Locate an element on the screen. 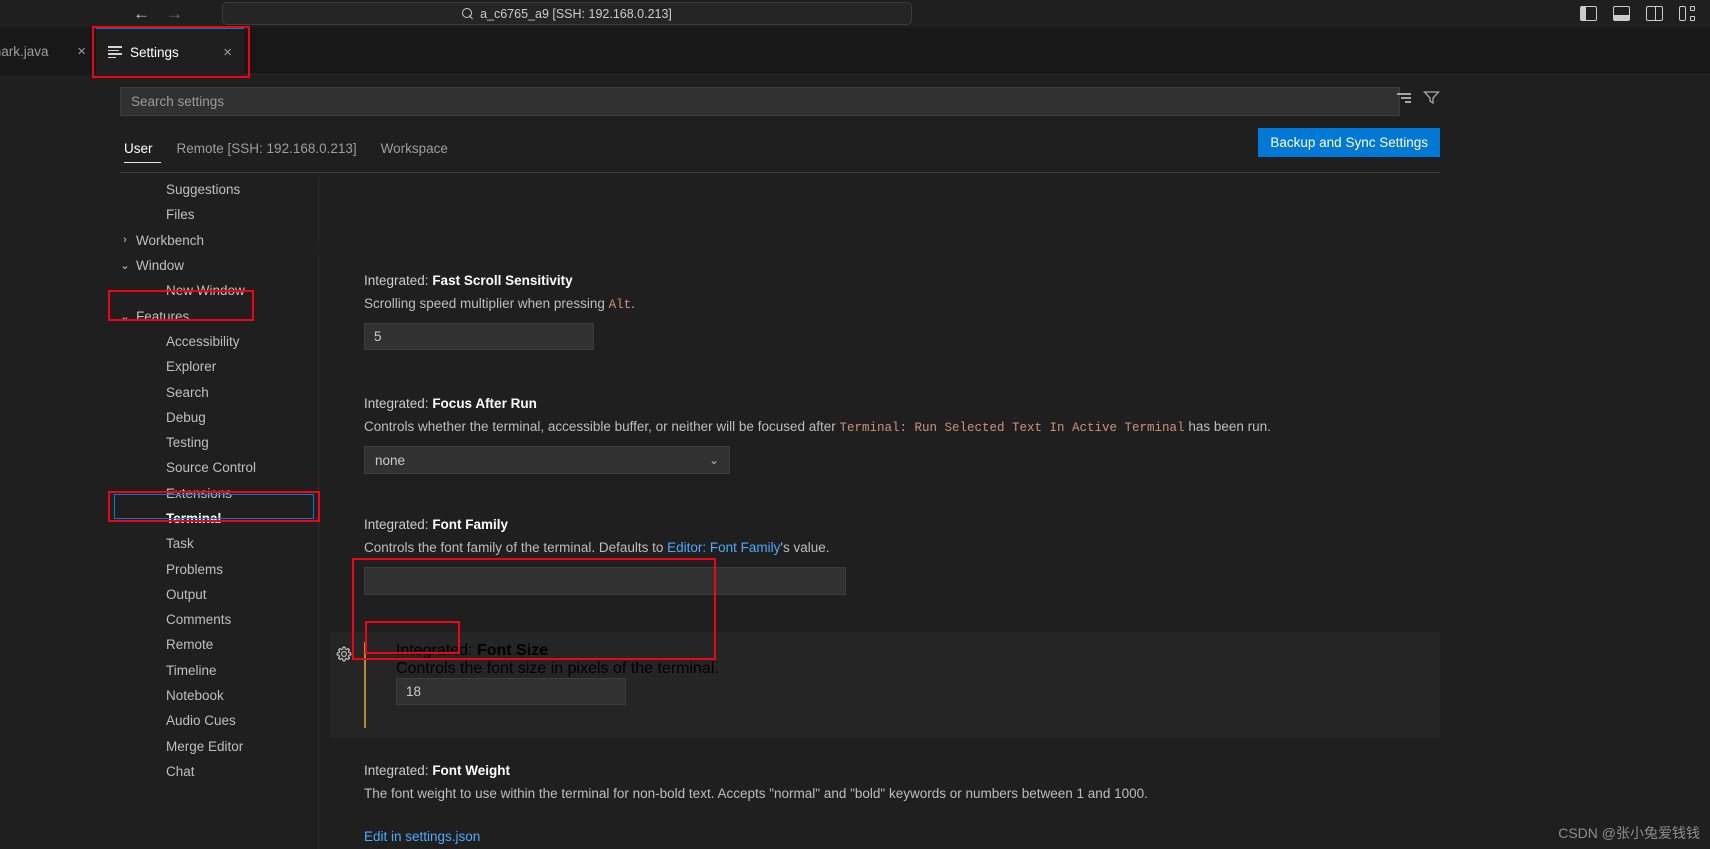 The width and height of the screenshot is (1710, 849). modified-indicator is located at coordinates (365, 685).